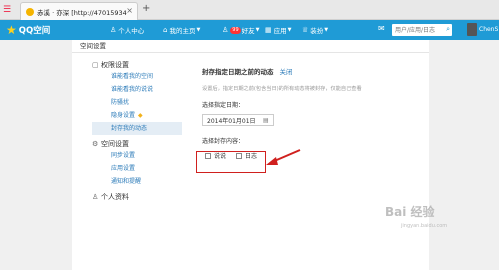  I want to click on panel-title: 封存指定日期之前的动态, so click(238, 72).